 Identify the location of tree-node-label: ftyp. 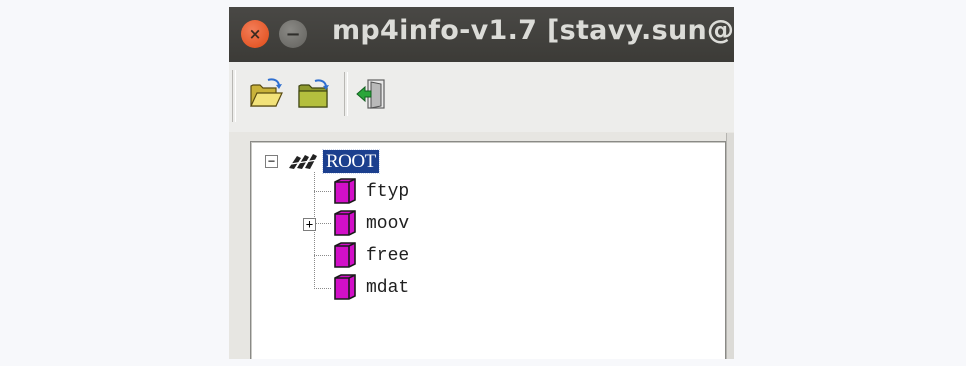
(388, 192).